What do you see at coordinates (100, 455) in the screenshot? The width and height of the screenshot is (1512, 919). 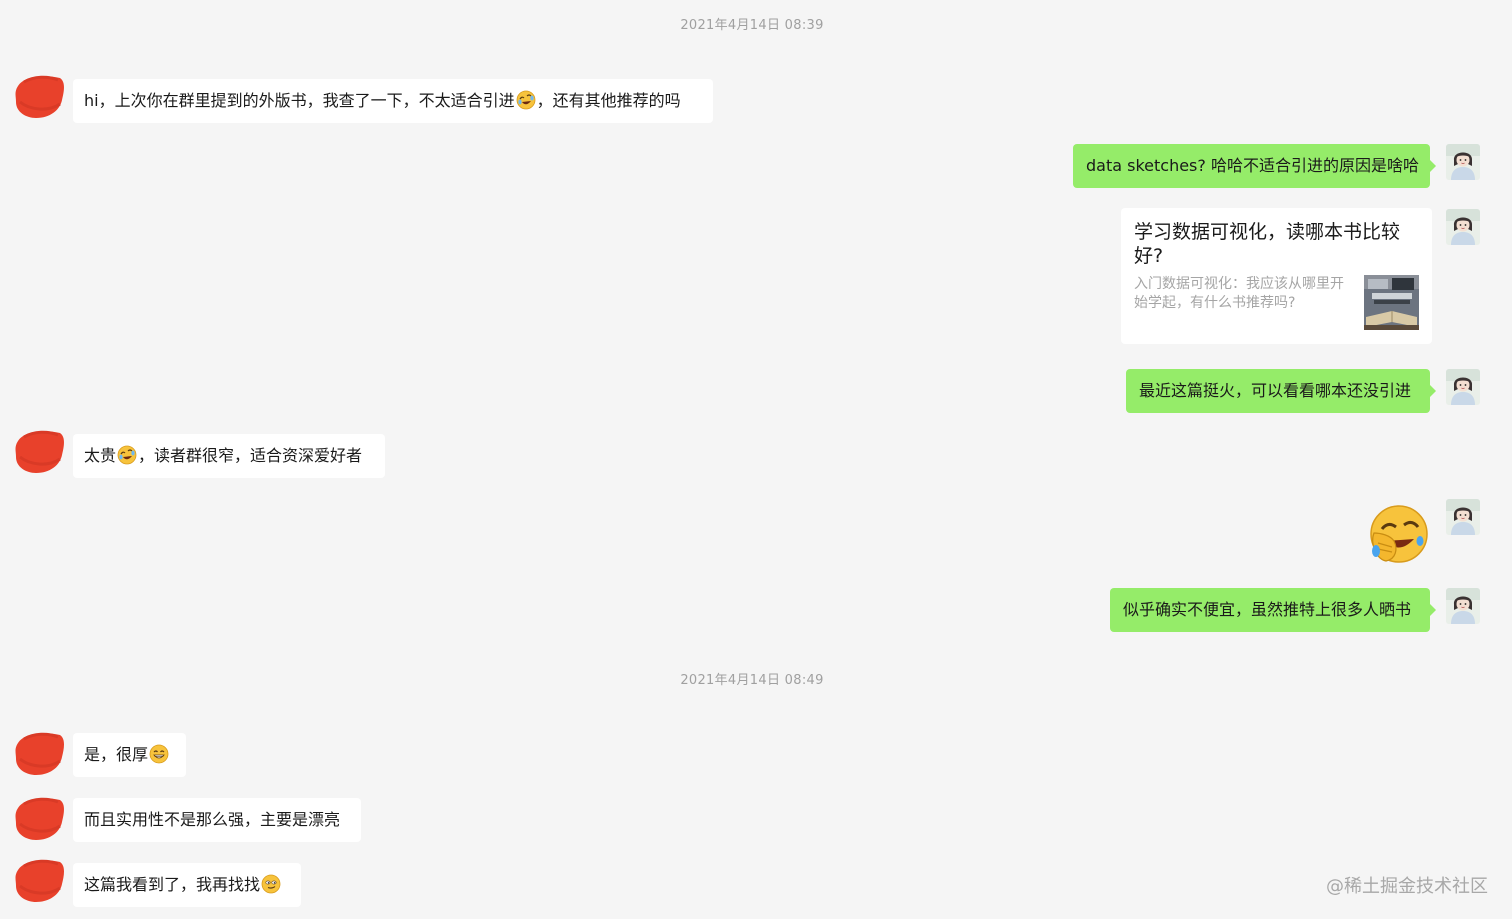 I see `message-text: 太贵` at bounding box center [100, 455].